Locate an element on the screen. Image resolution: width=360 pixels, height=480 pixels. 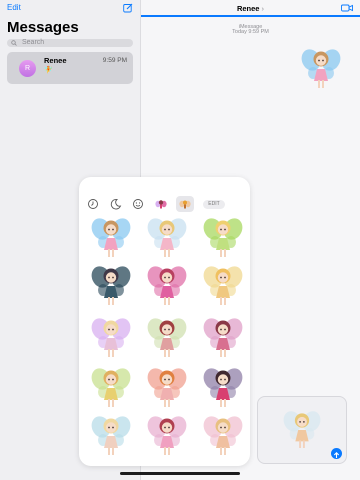
sticker-fairy-rose is located at coordinates (167, 435).